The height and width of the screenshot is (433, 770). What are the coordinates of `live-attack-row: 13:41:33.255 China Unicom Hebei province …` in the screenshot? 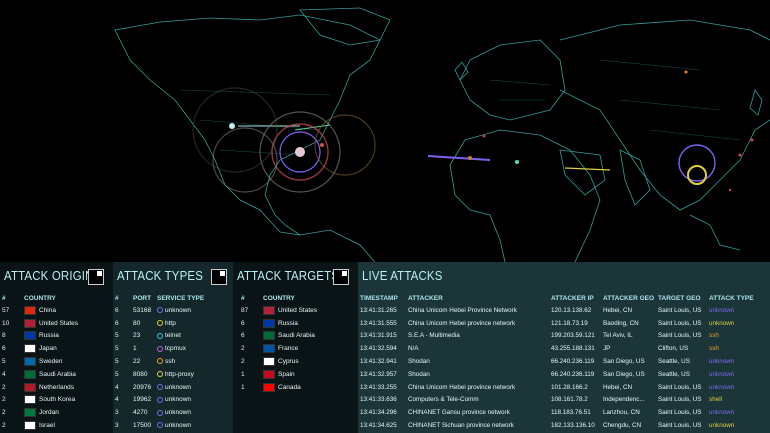 It's located at (557, 387).